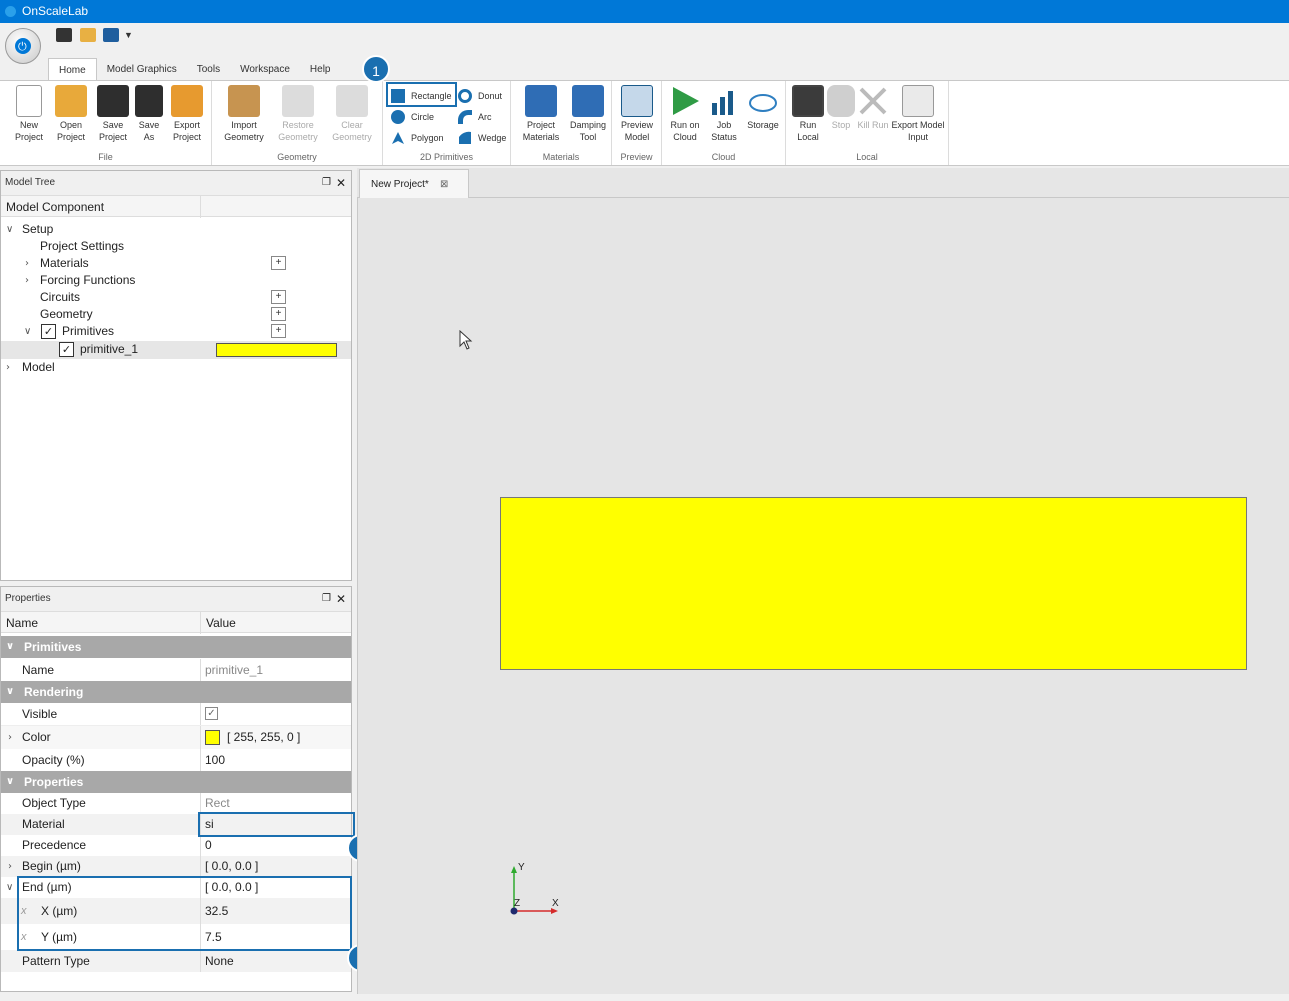 This screenshot has height=1001, width=1289. What do you see at coordinates (444, 185) in the screenshot?
I see `close-tab-icon: ⊠` at bounding box center [444, 185].